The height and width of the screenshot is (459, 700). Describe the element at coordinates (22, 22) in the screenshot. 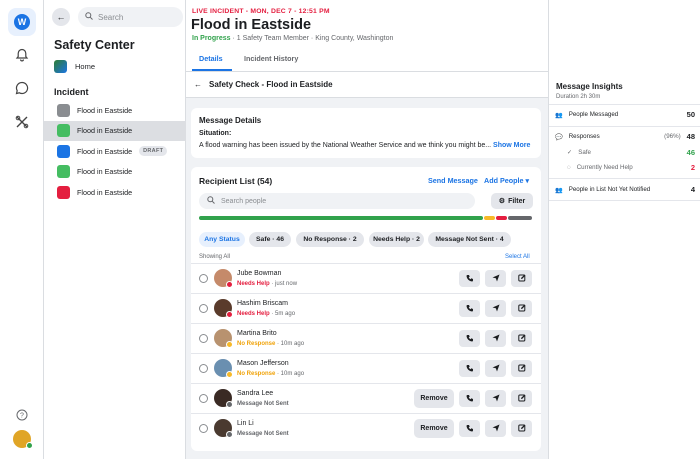

I see `workplace-logo: W` at that location.